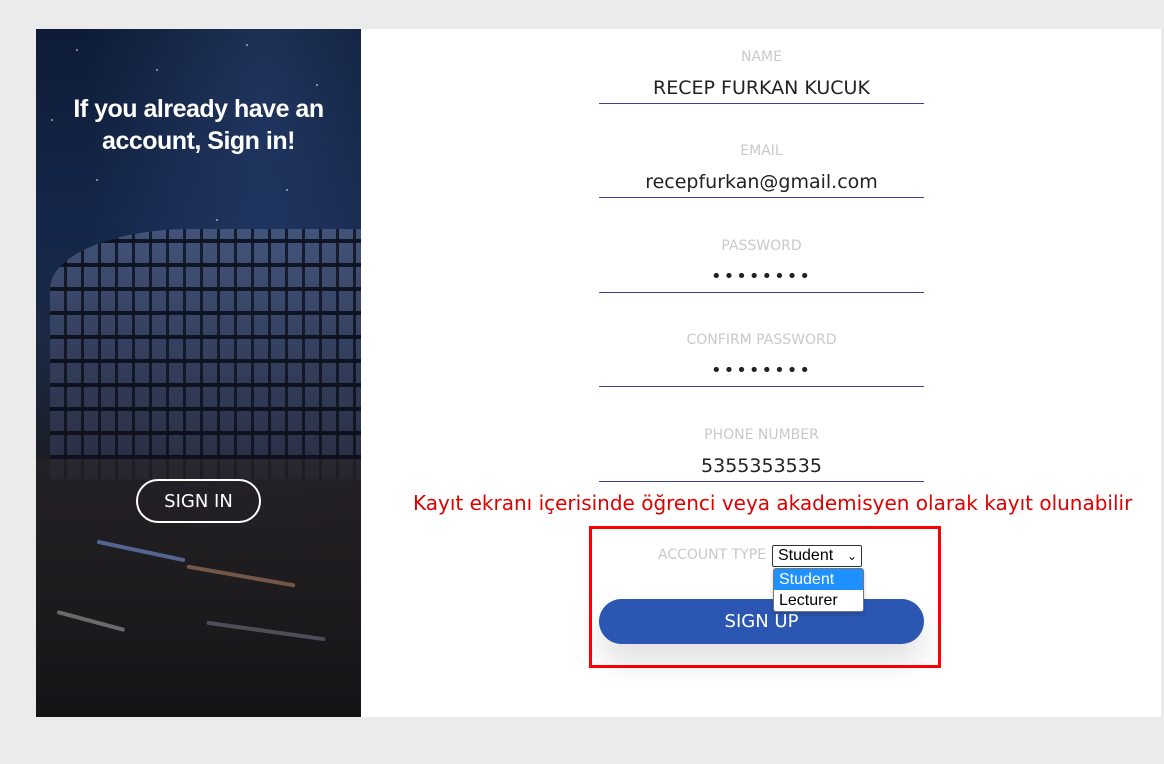 The image size is (1164, 764). I want to click on building-silhouette, so click(205, 354).